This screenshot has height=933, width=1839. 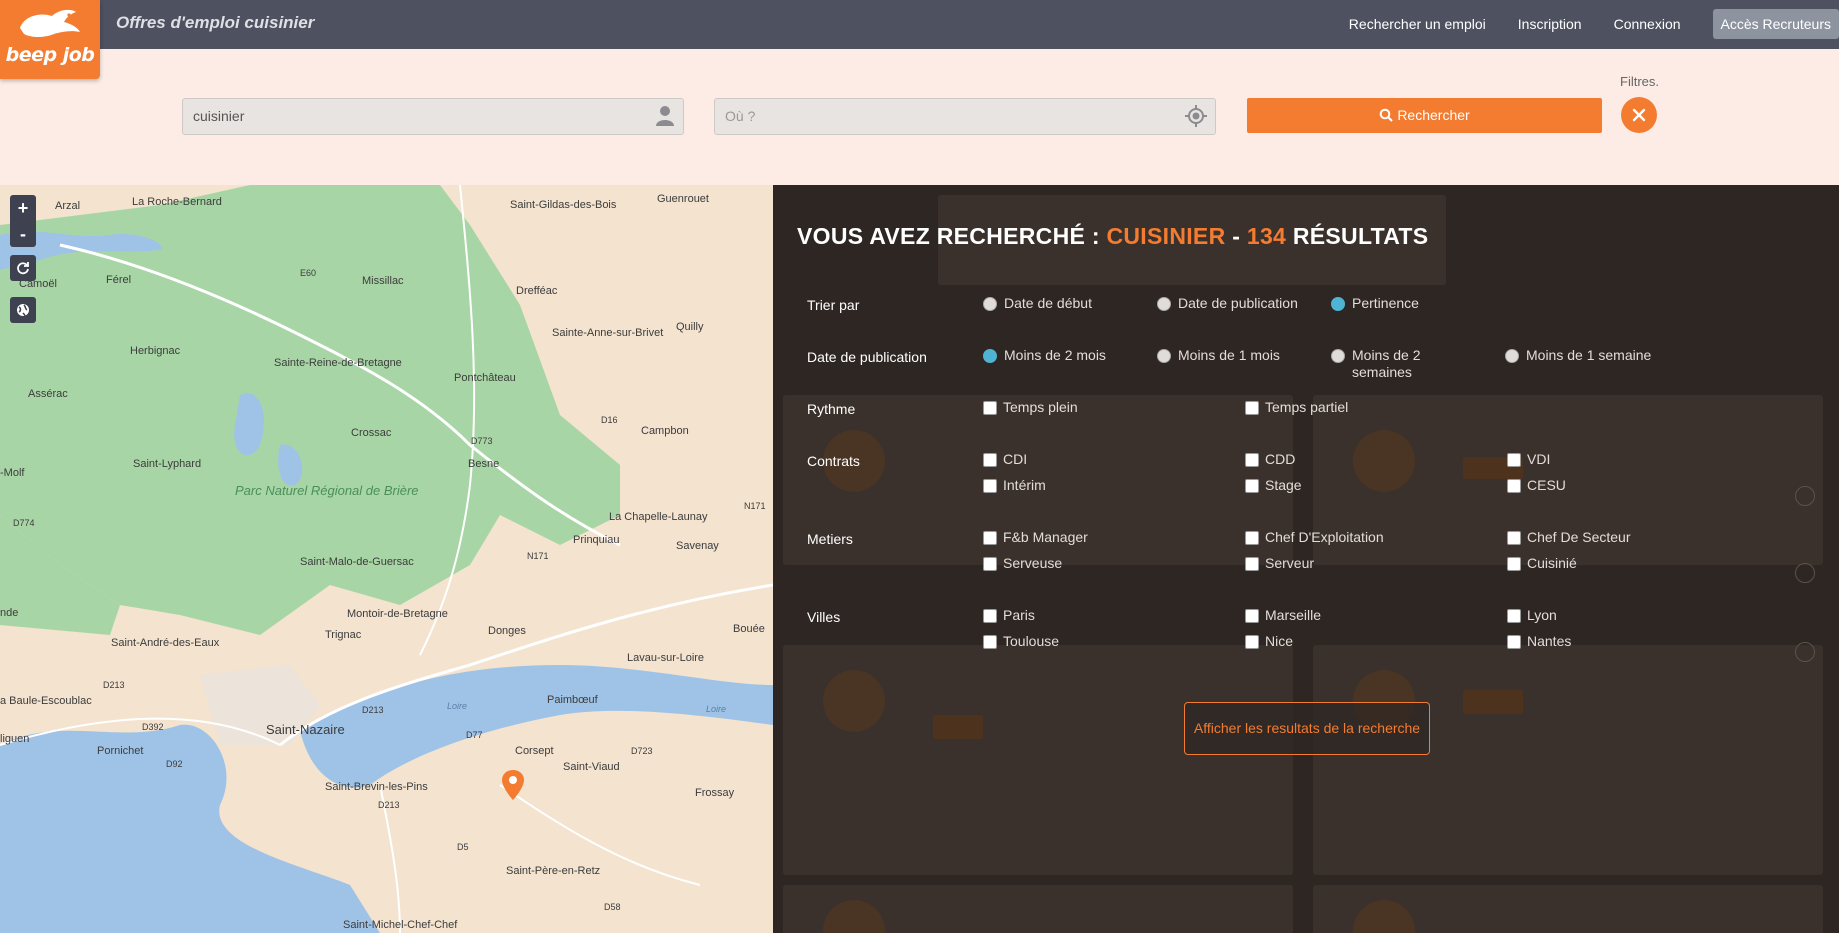 I want to click on map-road-label: D213, so click(x=389, y=805).